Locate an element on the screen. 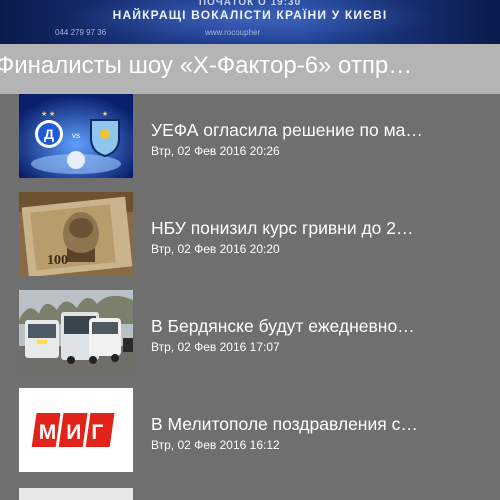  svg-text: vs is located at coordinates (76, 135).